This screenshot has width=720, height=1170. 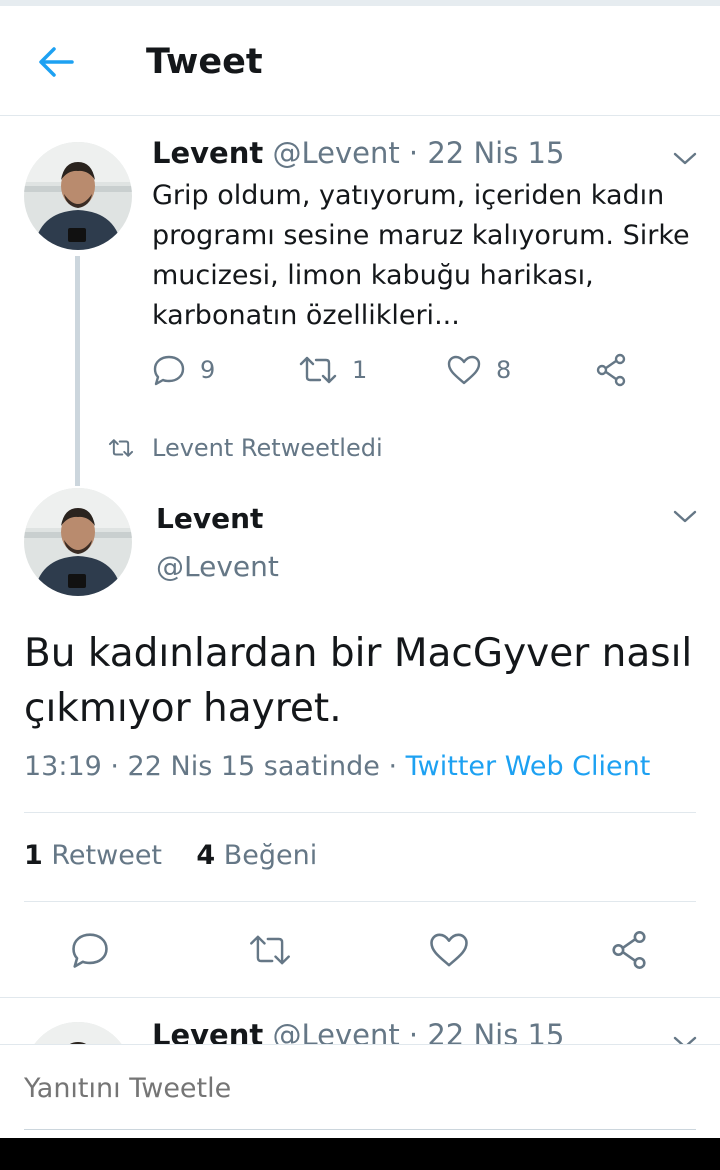 I want to click on tweet-stats: 1 Retweet 4 Beğeni, so click(x=170, y=855).